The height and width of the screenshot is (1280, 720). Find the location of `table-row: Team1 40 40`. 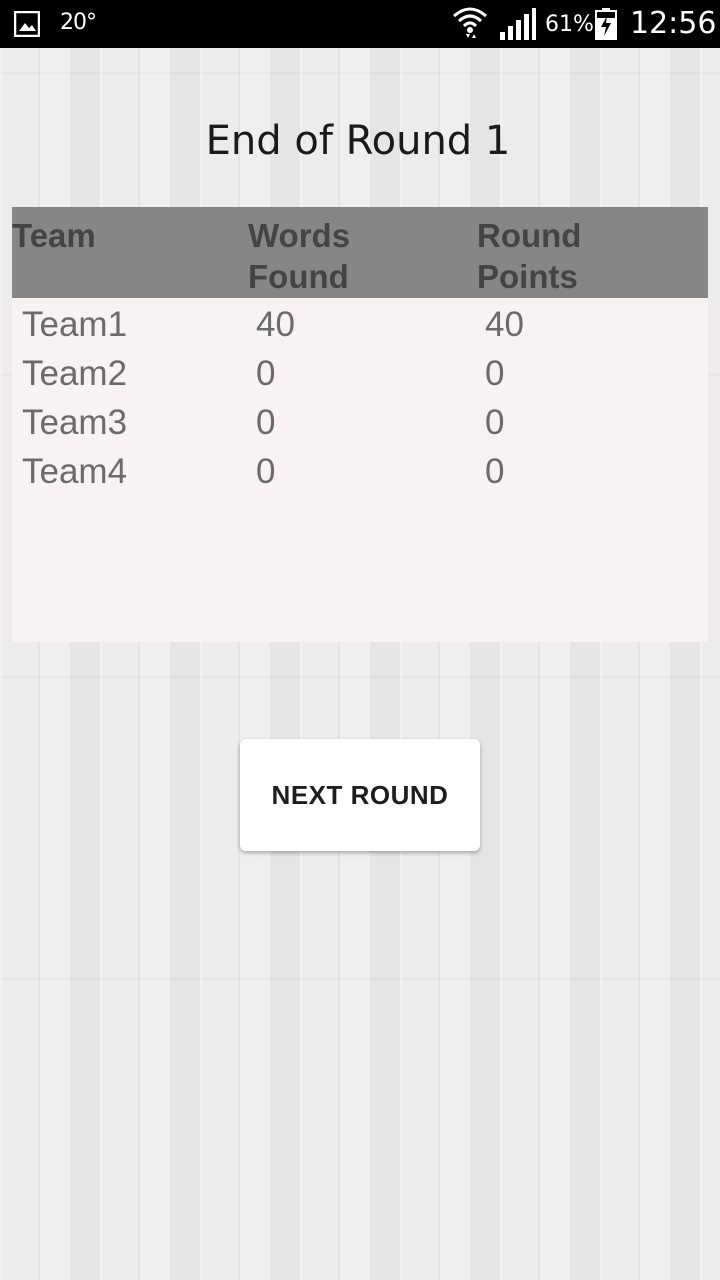

table-row: Team1 40 40 is located at coordinates (360, 324).